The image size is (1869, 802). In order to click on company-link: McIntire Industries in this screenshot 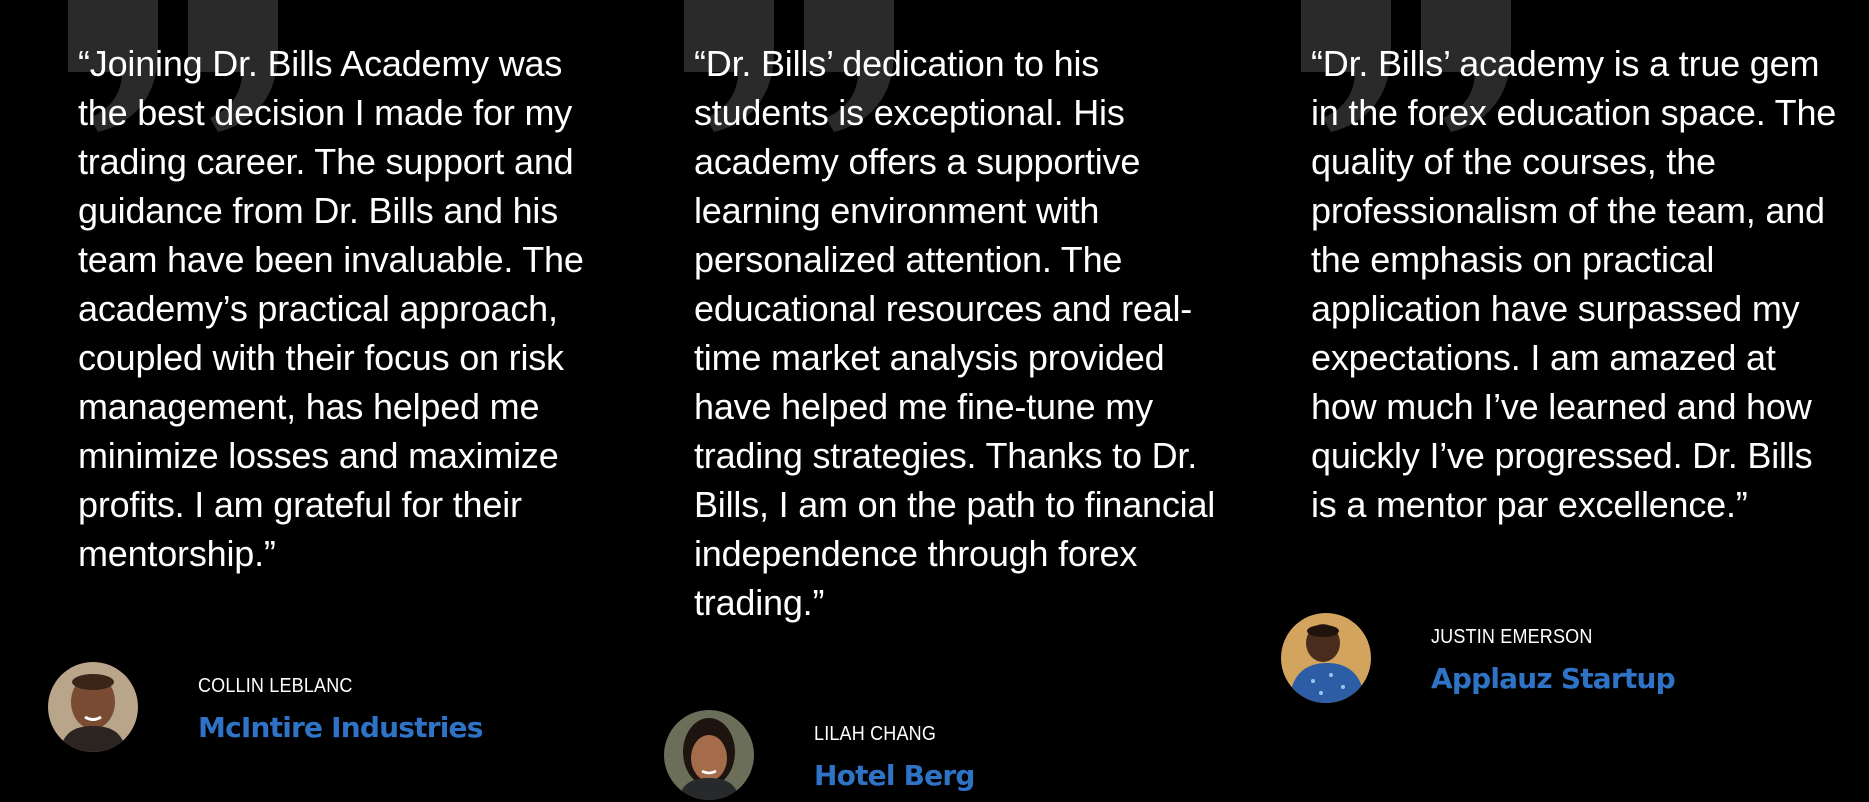, I will do `click(340, 728)`.